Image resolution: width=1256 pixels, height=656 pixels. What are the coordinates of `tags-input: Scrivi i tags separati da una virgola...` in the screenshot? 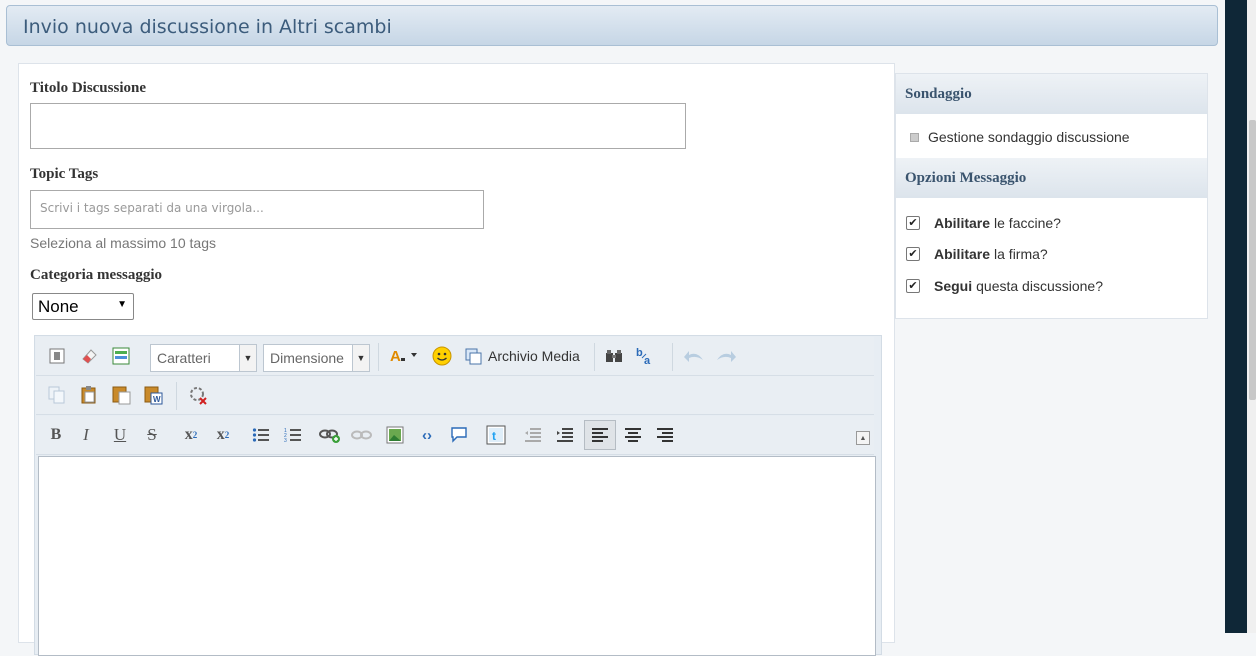 It's located at (257, 209).